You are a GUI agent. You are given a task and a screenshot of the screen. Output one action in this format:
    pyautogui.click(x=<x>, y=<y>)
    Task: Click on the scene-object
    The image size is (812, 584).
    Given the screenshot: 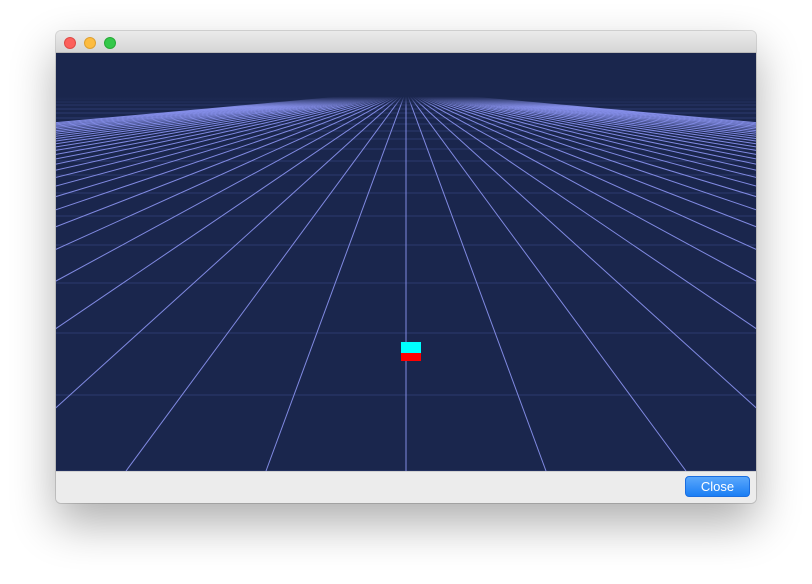 What is the action you would take?
    pyautogui.click(x=411, y=351)
    